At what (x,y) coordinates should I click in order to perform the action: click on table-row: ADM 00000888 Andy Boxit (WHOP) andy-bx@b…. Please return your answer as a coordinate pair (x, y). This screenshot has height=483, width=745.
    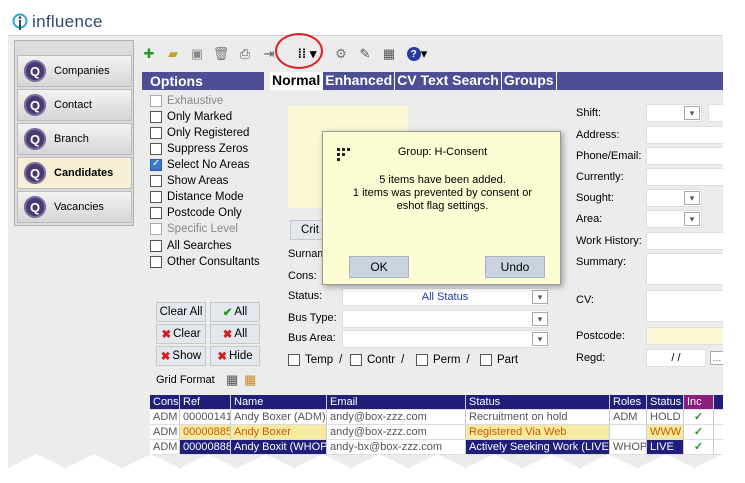
    Looking at the image, I should click on (436, 447).